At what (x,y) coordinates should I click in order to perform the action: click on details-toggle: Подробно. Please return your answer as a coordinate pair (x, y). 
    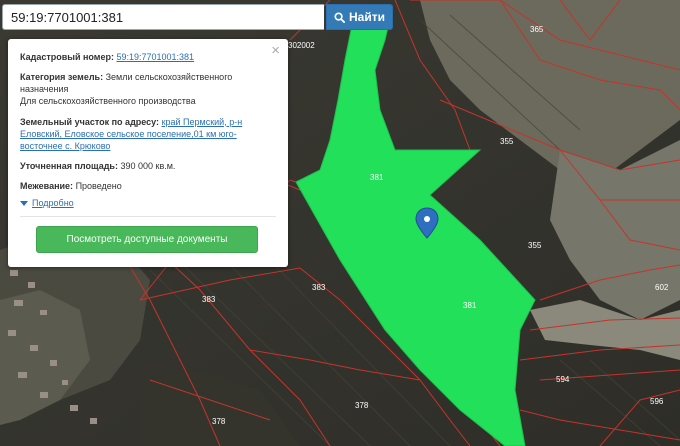
    Looking at the image, I should click on (148, 203).